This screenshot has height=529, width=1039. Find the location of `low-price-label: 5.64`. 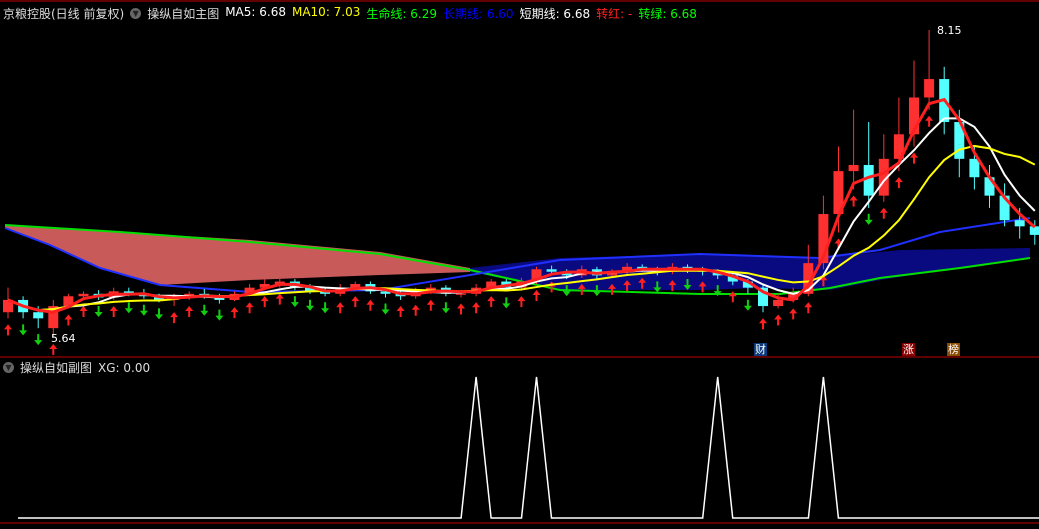

low-price-label: 5.64 is located at coordinates (63, 338).